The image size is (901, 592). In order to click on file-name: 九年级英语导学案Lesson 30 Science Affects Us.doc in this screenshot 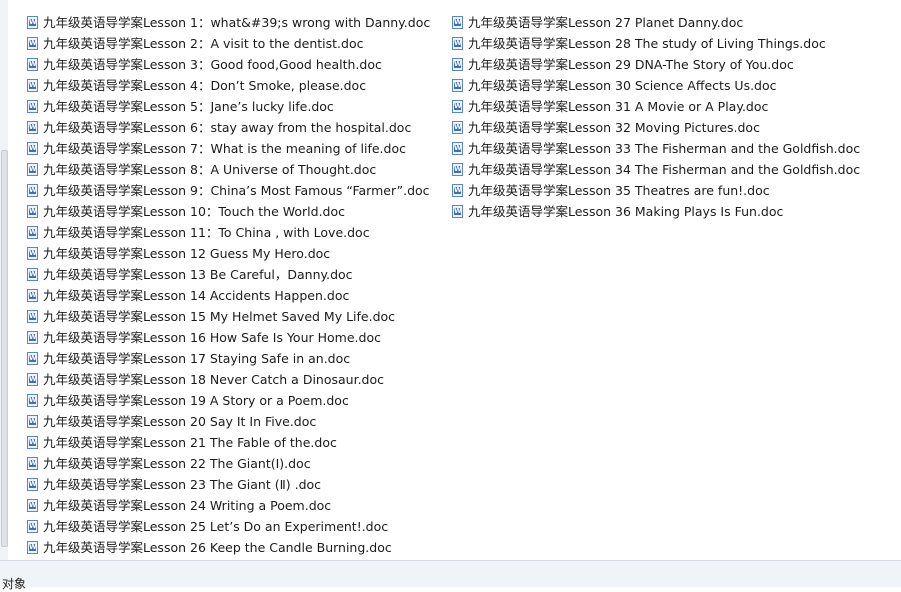, I will do `click(622, 85)`.